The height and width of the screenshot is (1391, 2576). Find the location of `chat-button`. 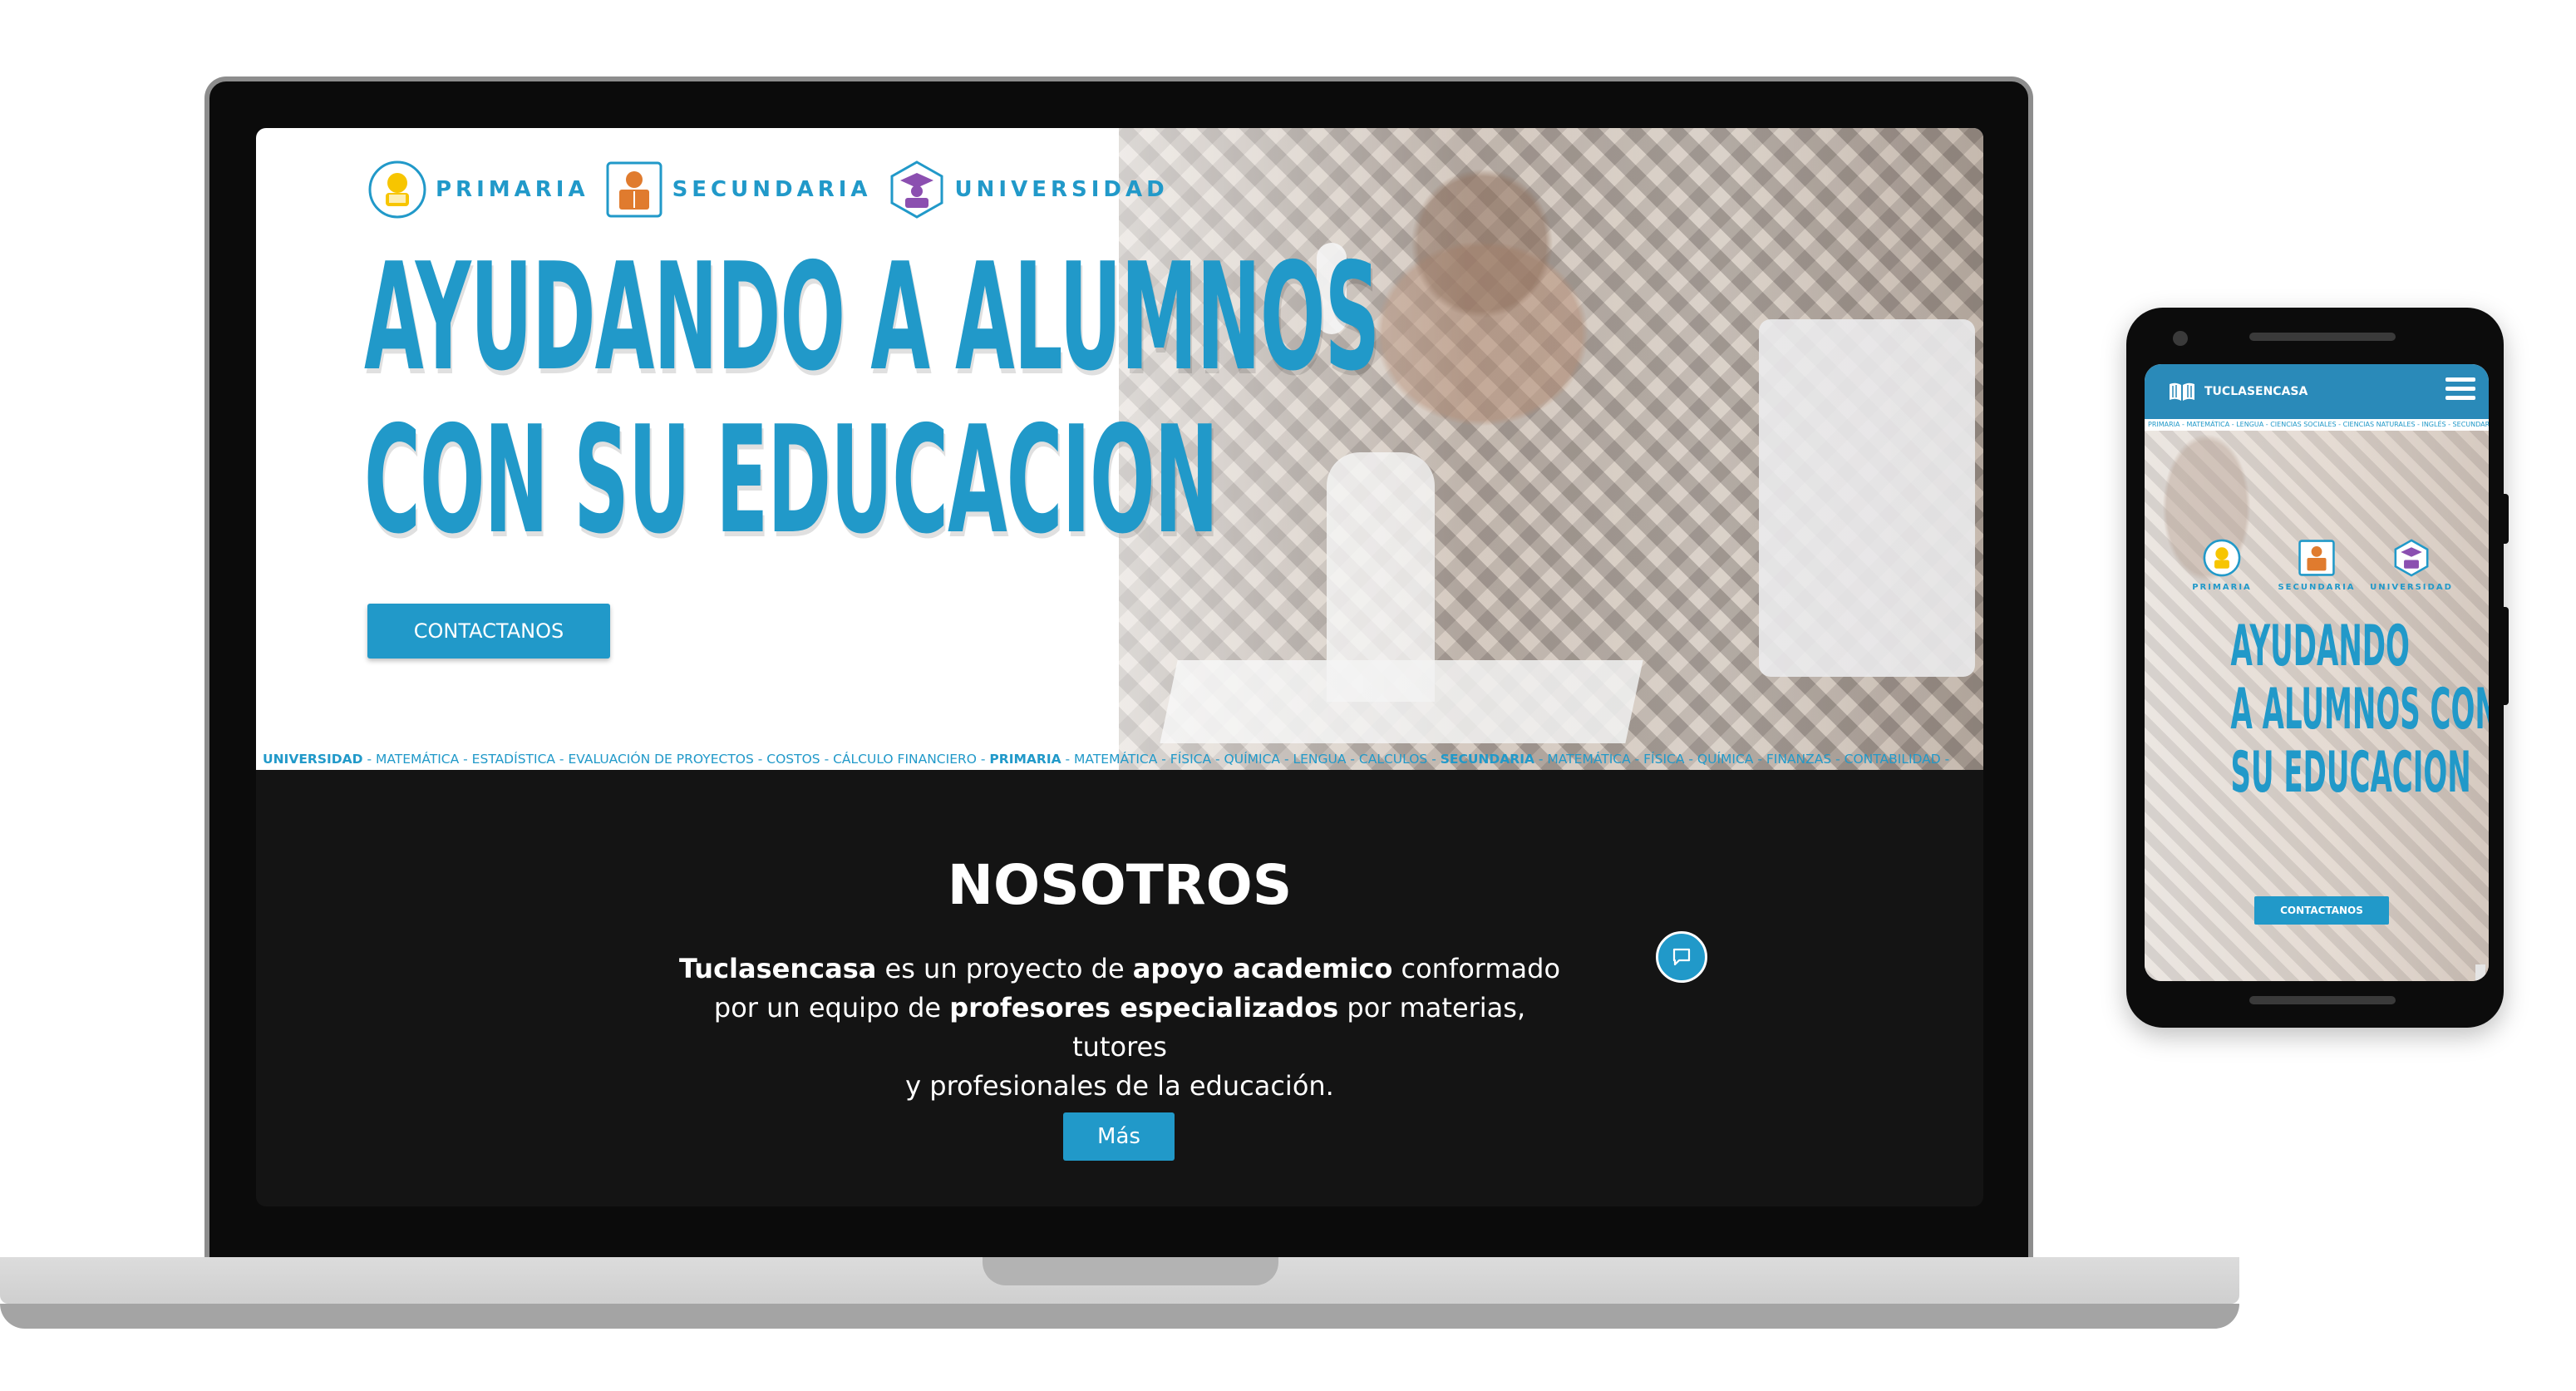

chat-button is located at coordinates (1681, 957).